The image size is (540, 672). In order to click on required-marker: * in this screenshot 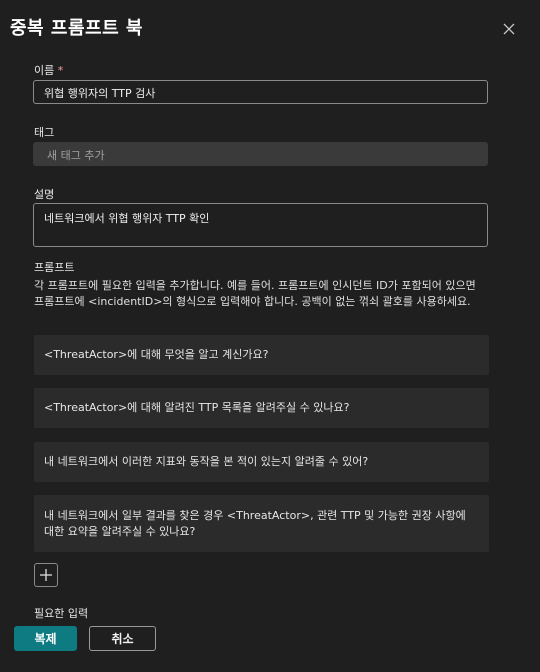, I will do `click(60, 70)`.